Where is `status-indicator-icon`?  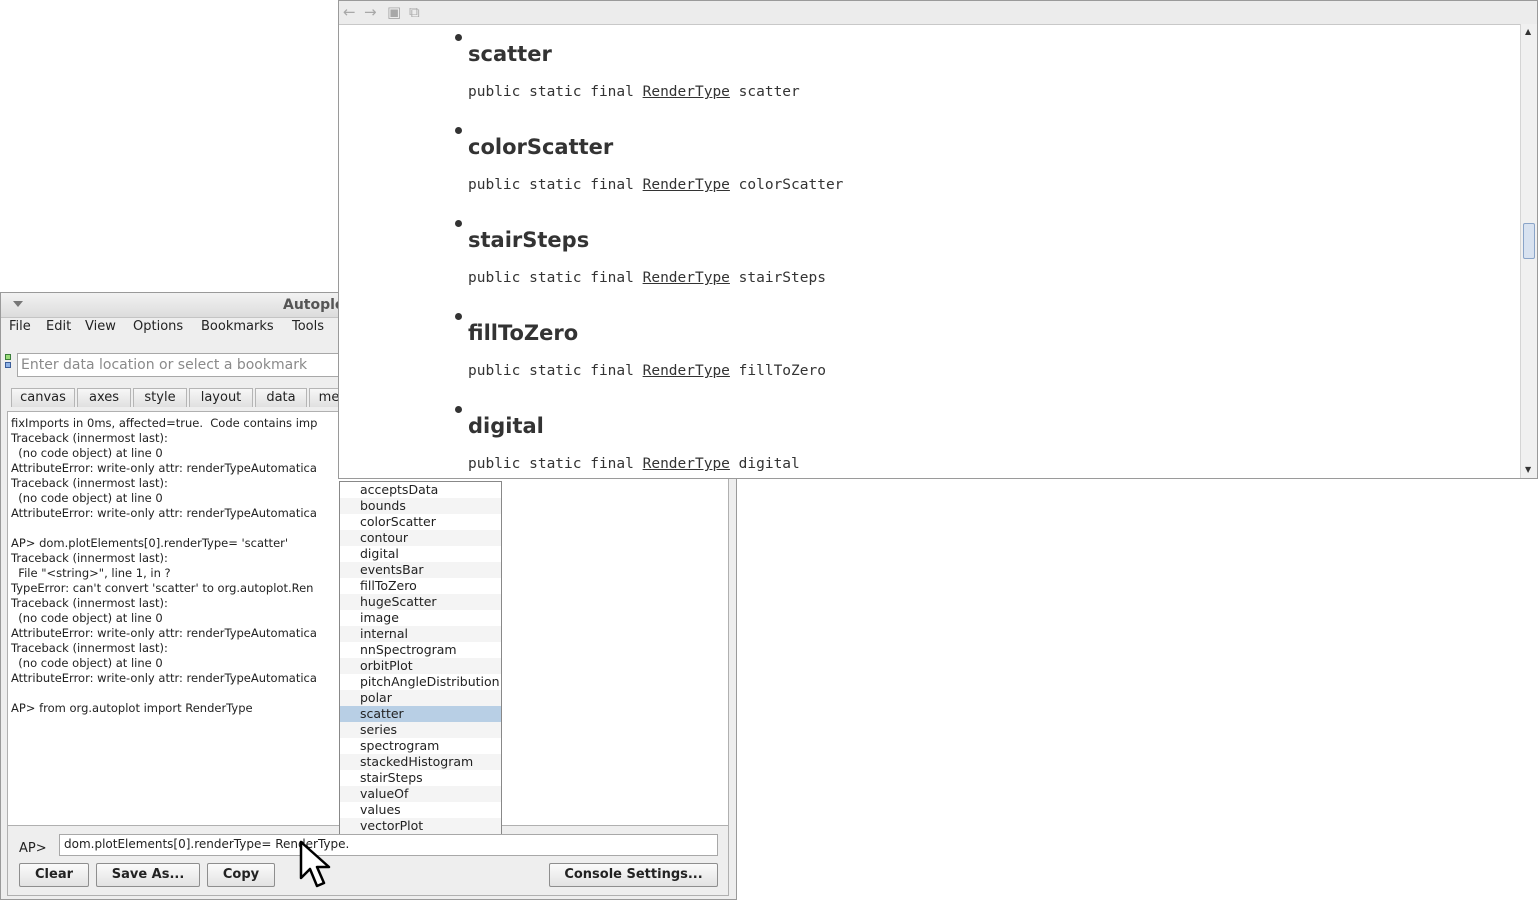
status-indicator-icon is located at coordinates (8, 362).